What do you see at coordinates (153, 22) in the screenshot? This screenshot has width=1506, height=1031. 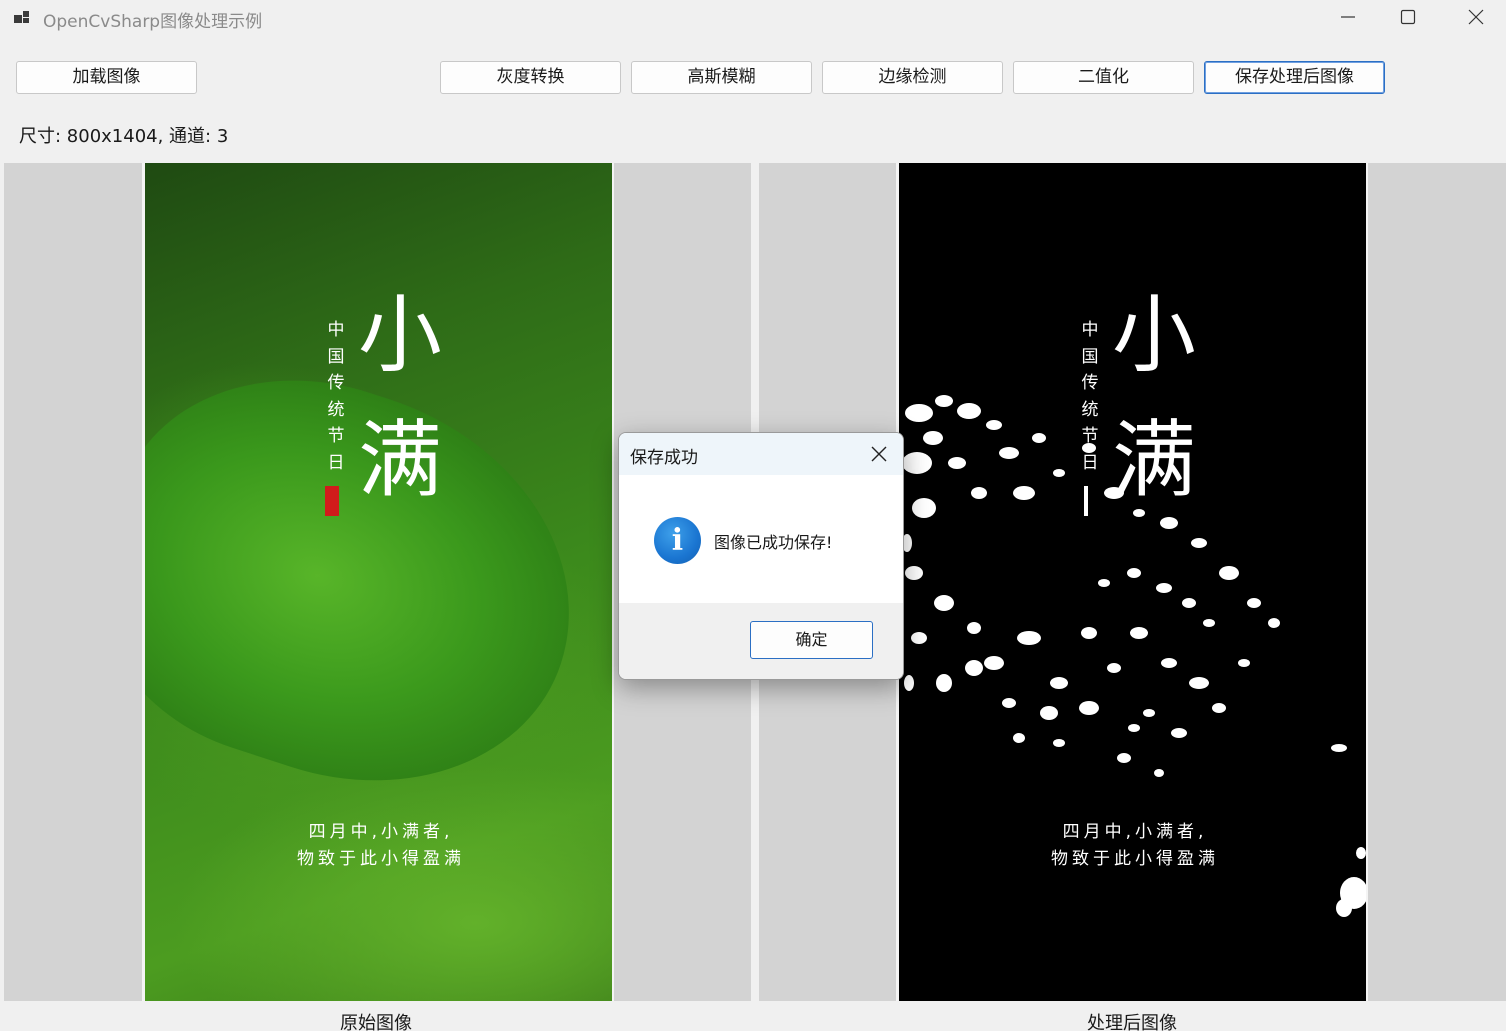 I see `window-title: OpenCvSharp图像处理示例` at bounding box center [153, 22].